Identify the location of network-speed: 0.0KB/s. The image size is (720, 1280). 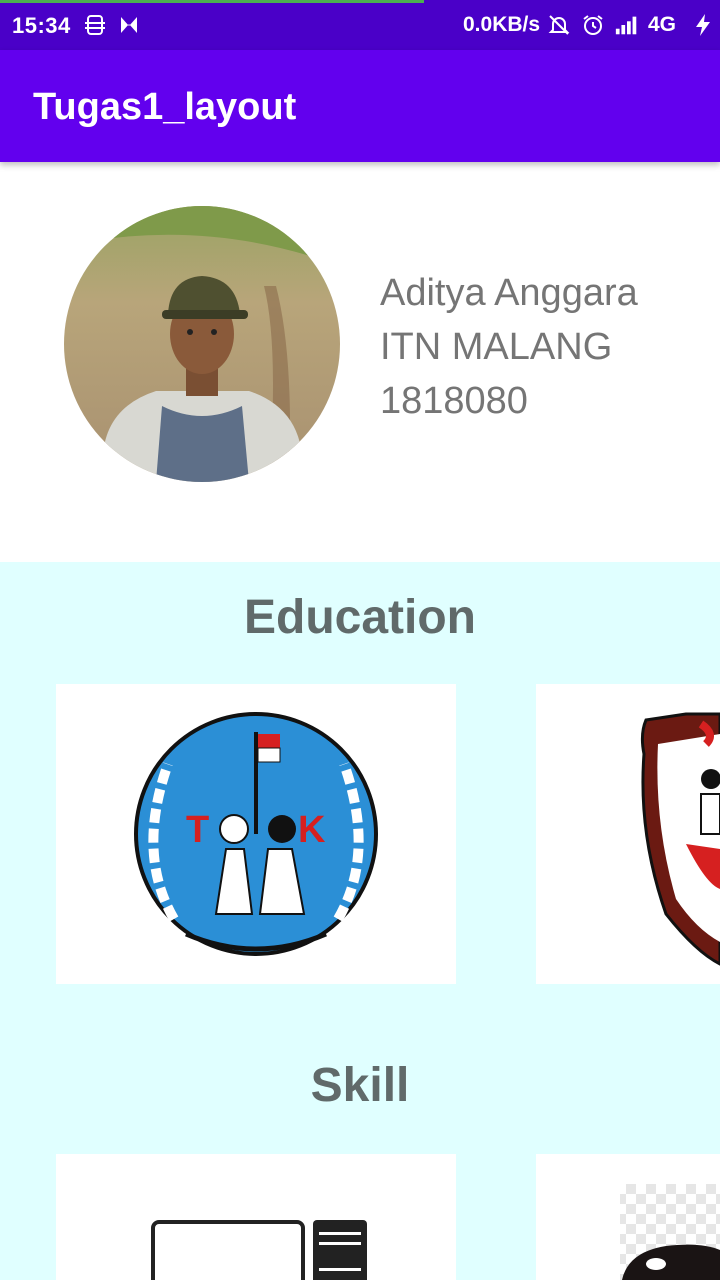
(502, 24).